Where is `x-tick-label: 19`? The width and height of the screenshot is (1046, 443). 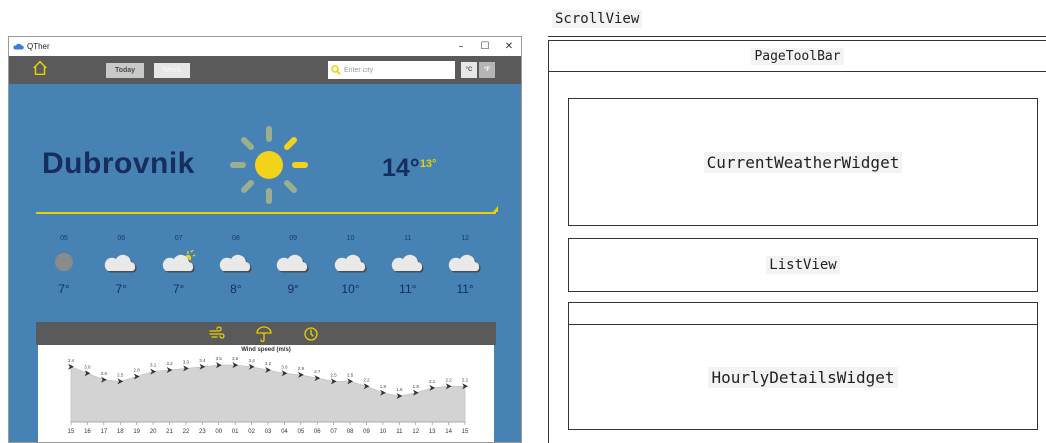 x-tick-label: 19 is located at coordinates (136, 432).